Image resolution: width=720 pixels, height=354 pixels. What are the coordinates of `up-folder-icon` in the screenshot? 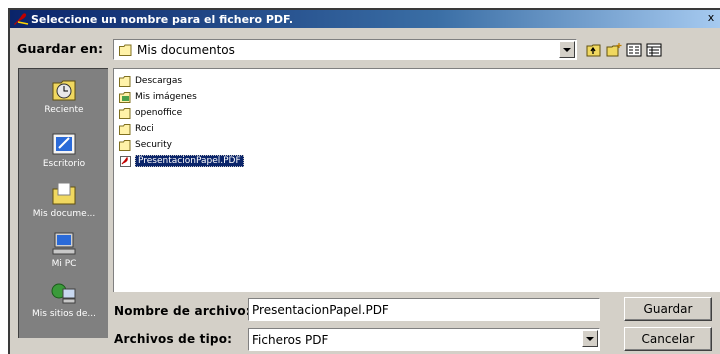 It's located at (593, 50).